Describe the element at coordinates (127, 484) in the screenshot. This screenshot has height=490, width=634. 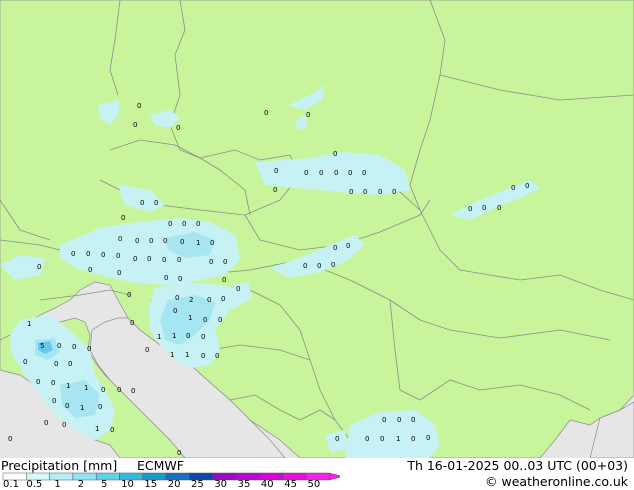
I see `color-scale-label: 10` at that location.